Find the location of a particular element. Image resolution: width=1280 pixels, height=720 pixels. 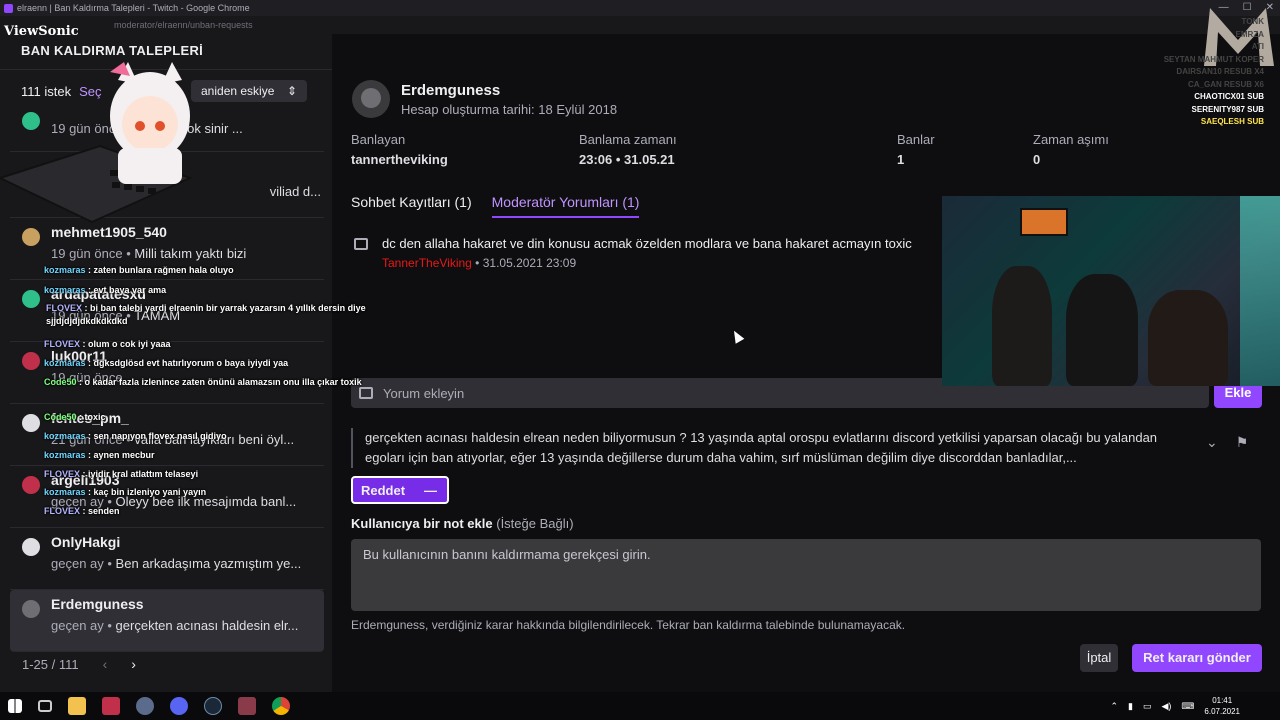

sub-alert: EMRZA is located at coordinates (1249, 34).